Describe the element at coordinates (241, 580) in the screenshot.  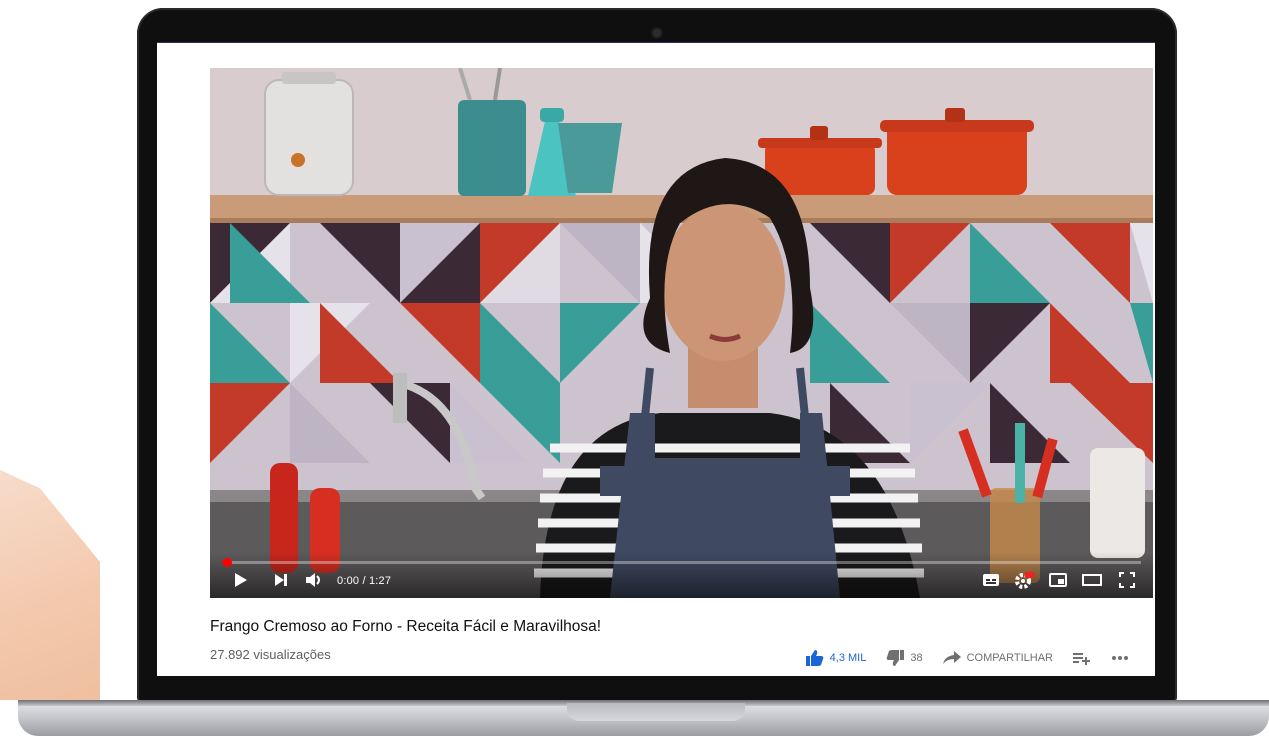
I see `play-icon` at that location.